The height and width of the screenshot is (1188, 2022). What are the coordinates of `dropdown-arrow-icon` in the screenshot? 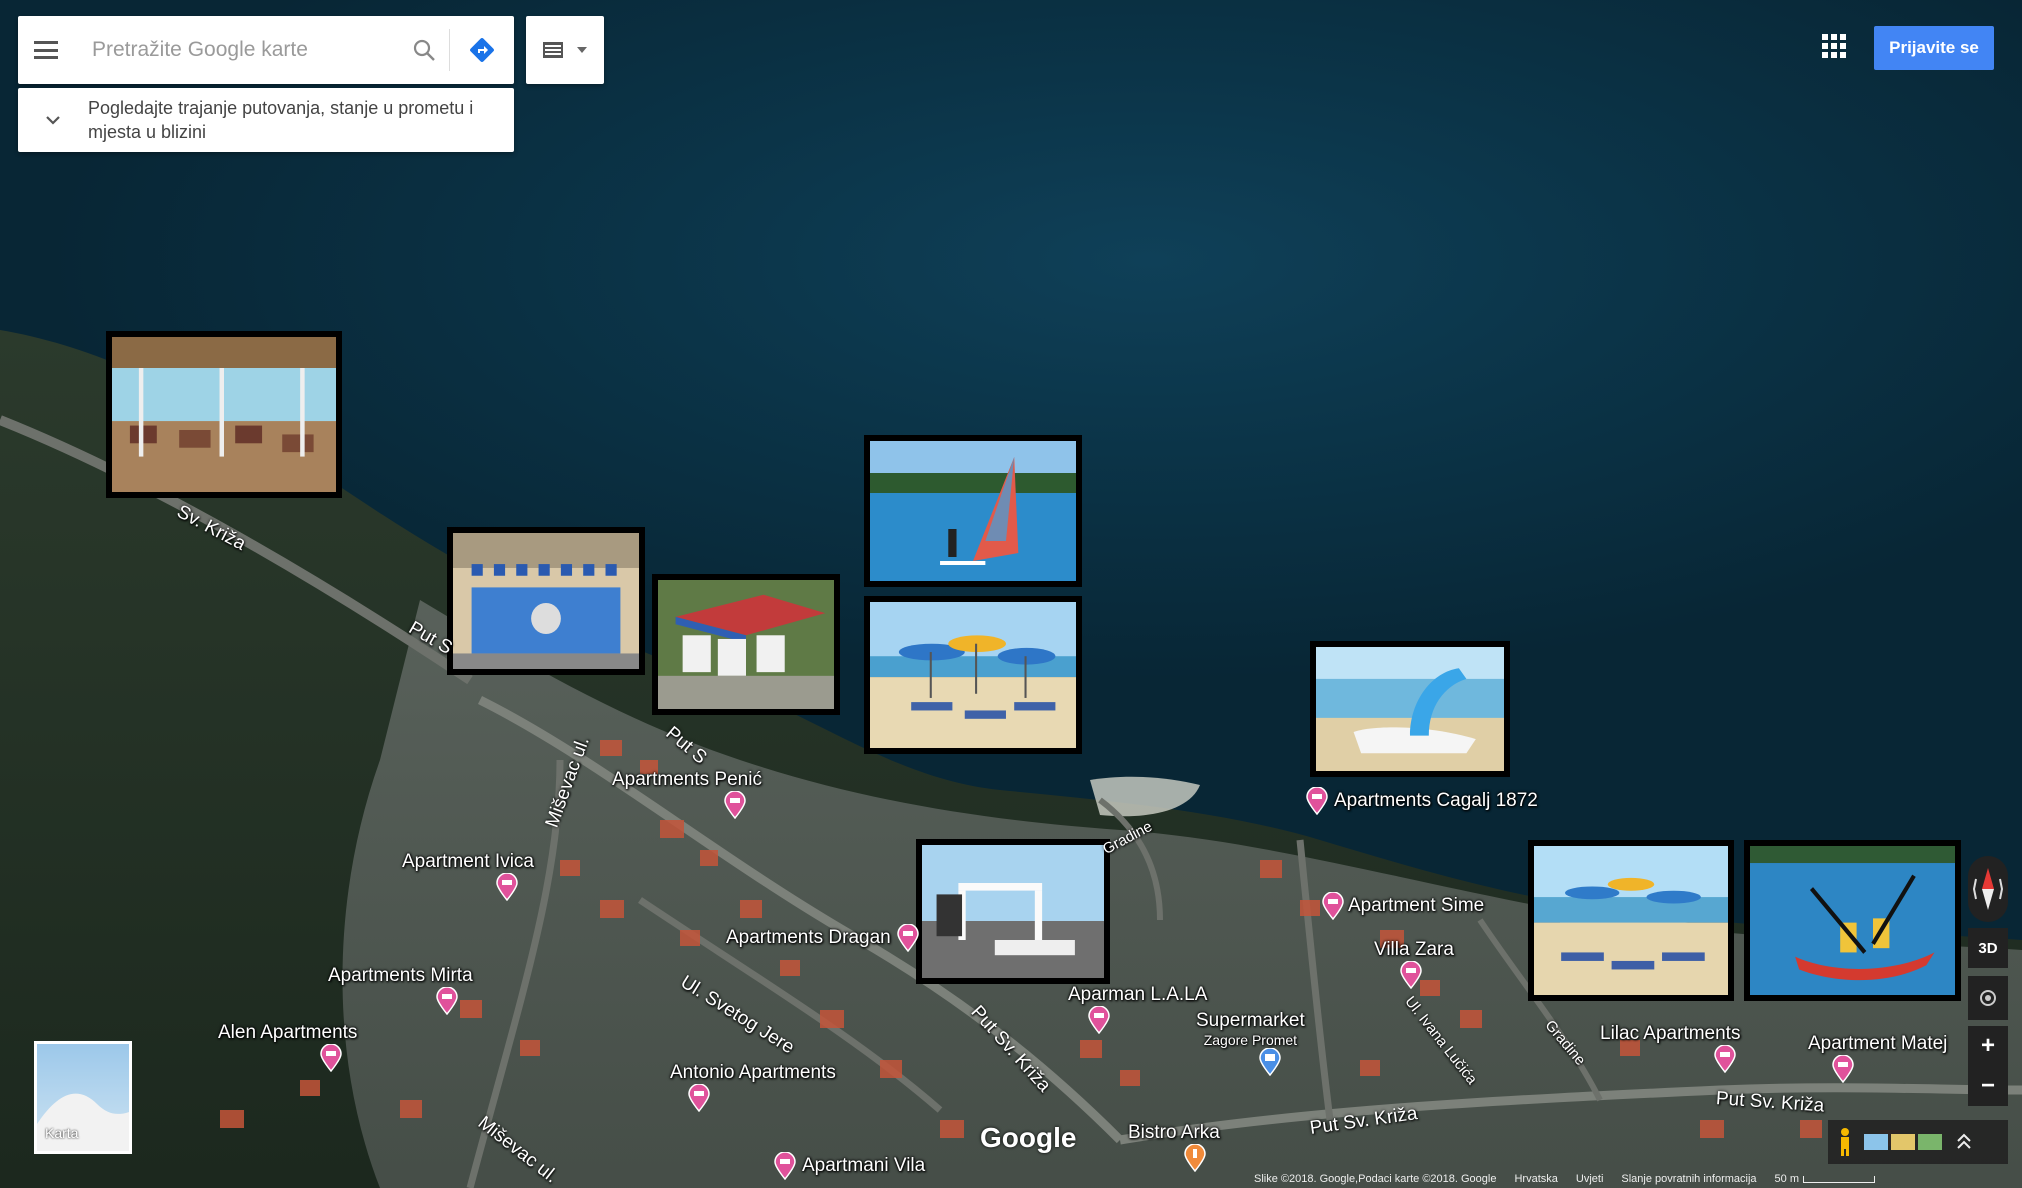 It's located at (582, 50).